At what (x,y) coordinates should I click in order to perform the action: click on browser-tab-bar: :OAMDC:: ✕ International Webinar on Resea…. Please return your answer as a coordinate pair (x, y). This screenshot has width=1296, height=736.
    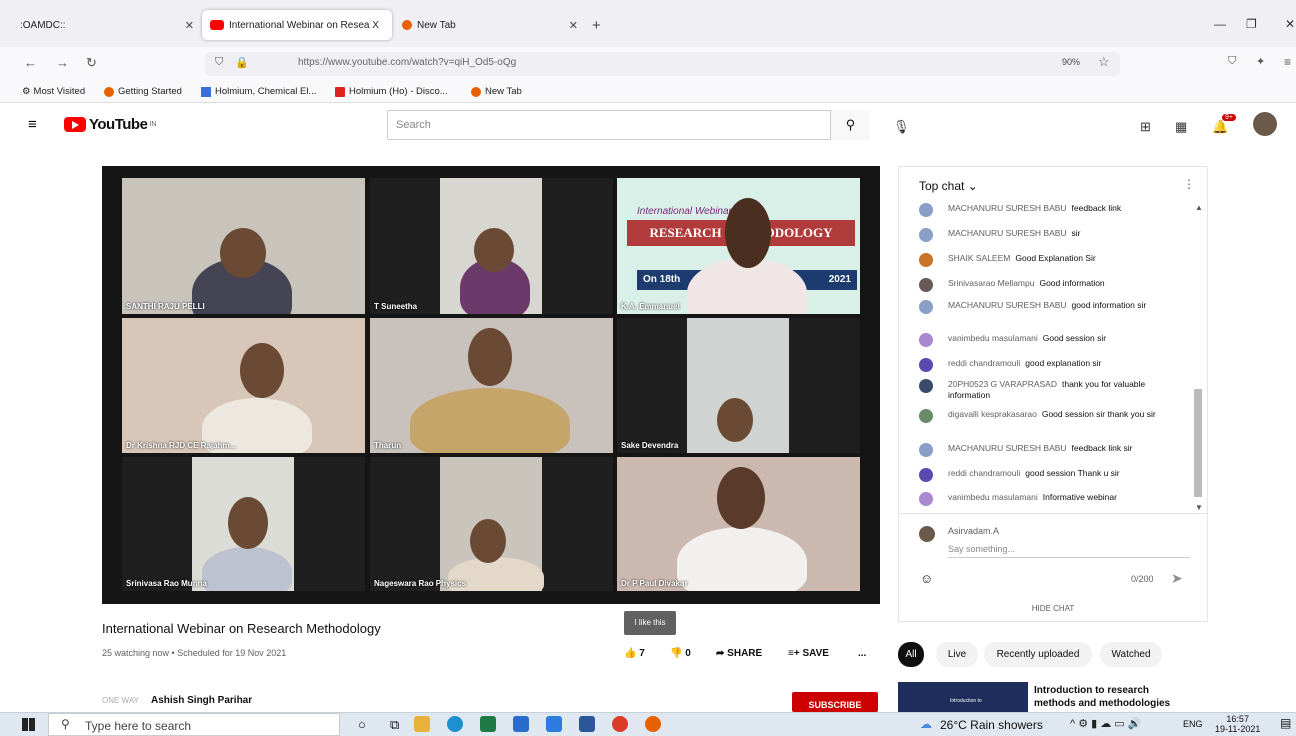
    Looking at the image, I should click on (648, 23).